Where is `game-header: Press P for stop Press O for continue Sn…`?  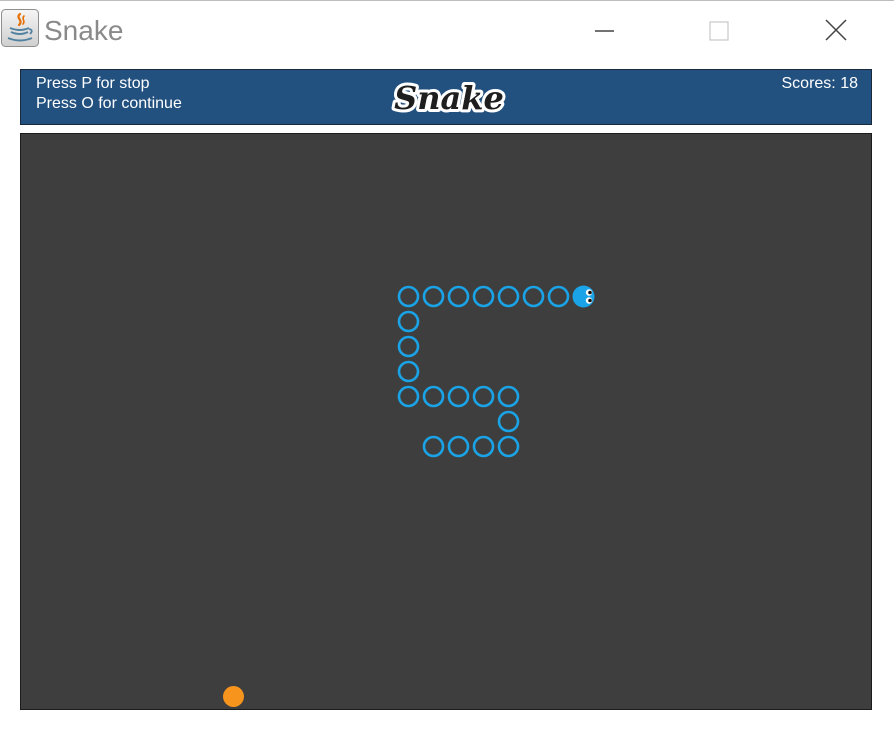 game-header: Press P for stop Press O for continue Sn… is located at coordinates (446, 97).